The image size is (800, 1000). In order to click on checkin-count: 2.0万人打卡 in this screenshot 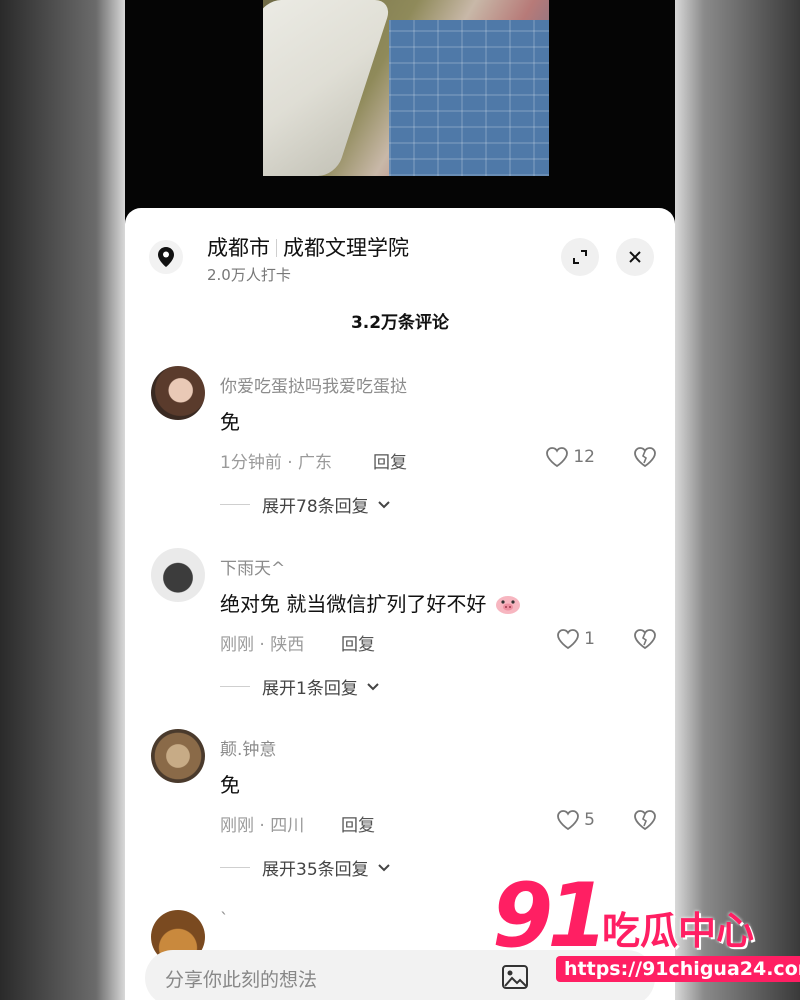, I will do `click(249, 275)`.